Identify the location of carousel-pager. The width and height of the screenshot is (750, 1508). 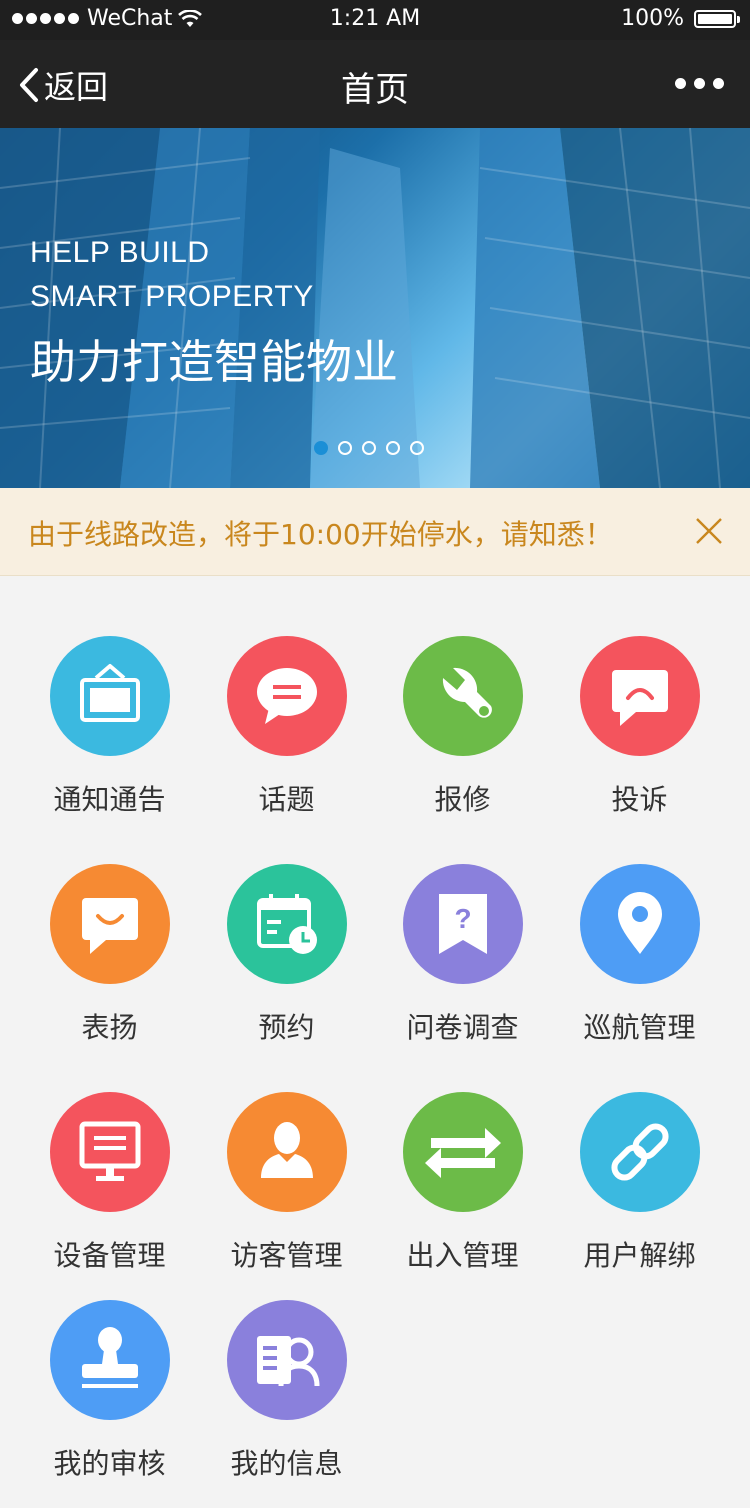
(369, 448).